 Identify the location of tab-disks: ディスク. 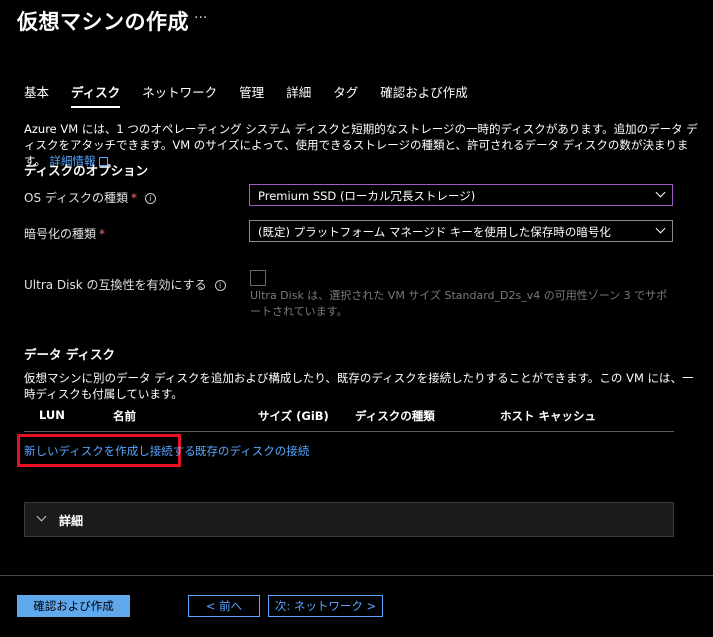
(96, 95).